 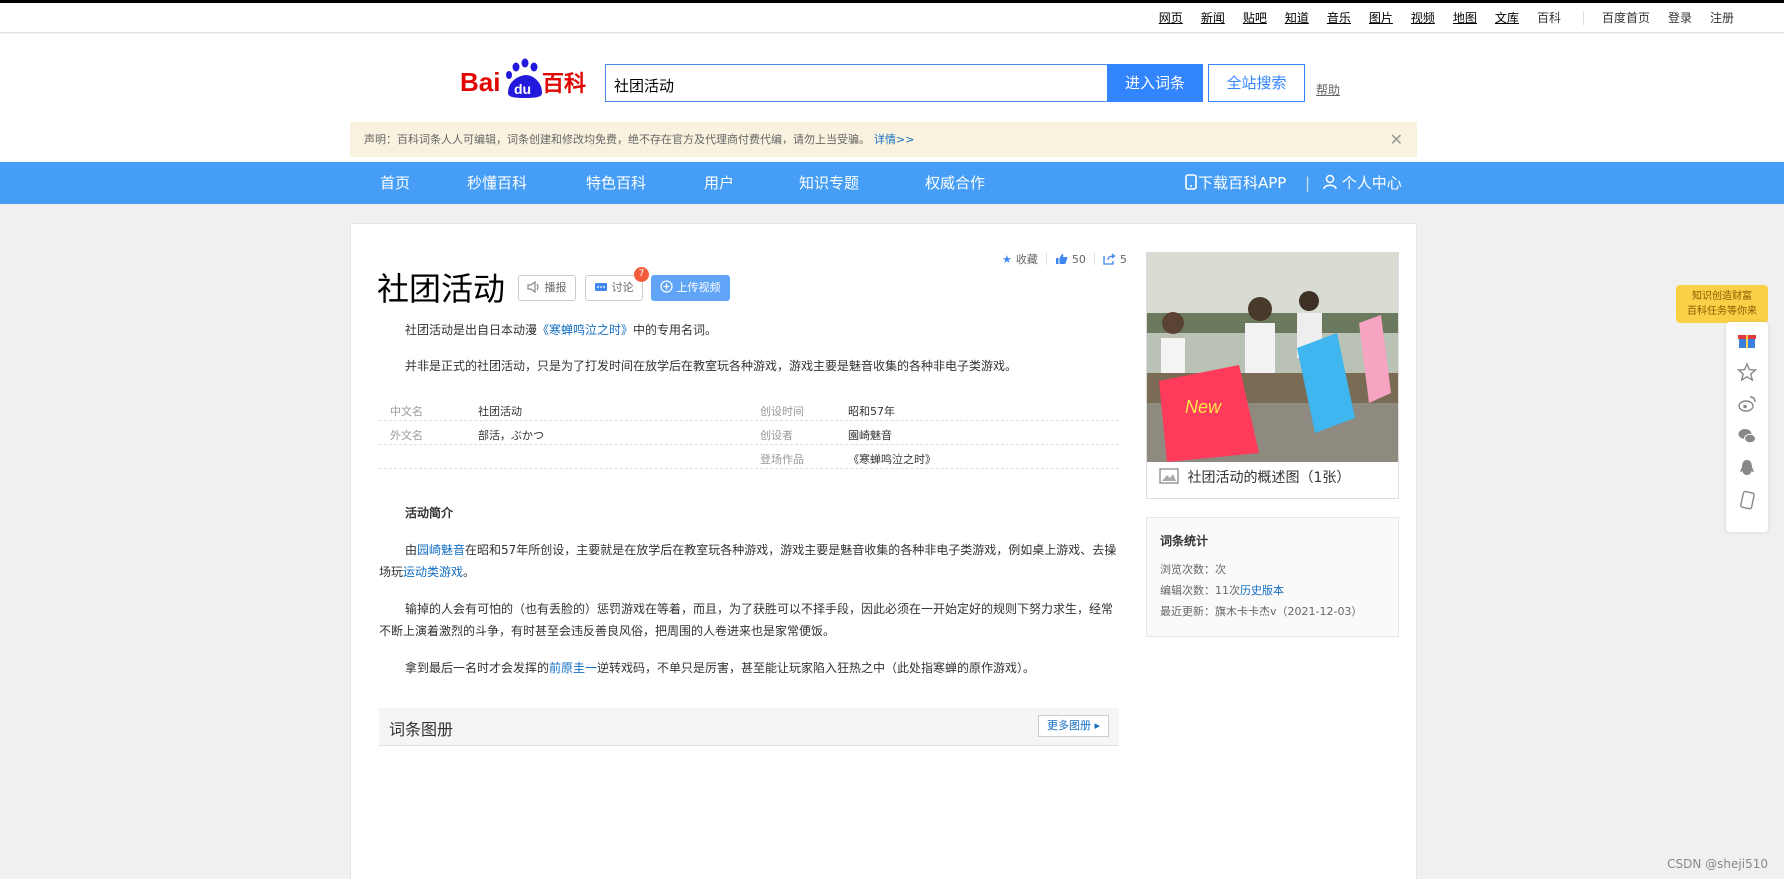 I want to click on info-row: 外文名 部活，ぶかつ 创设者 園崎魅音, so click(x=749, y=433).